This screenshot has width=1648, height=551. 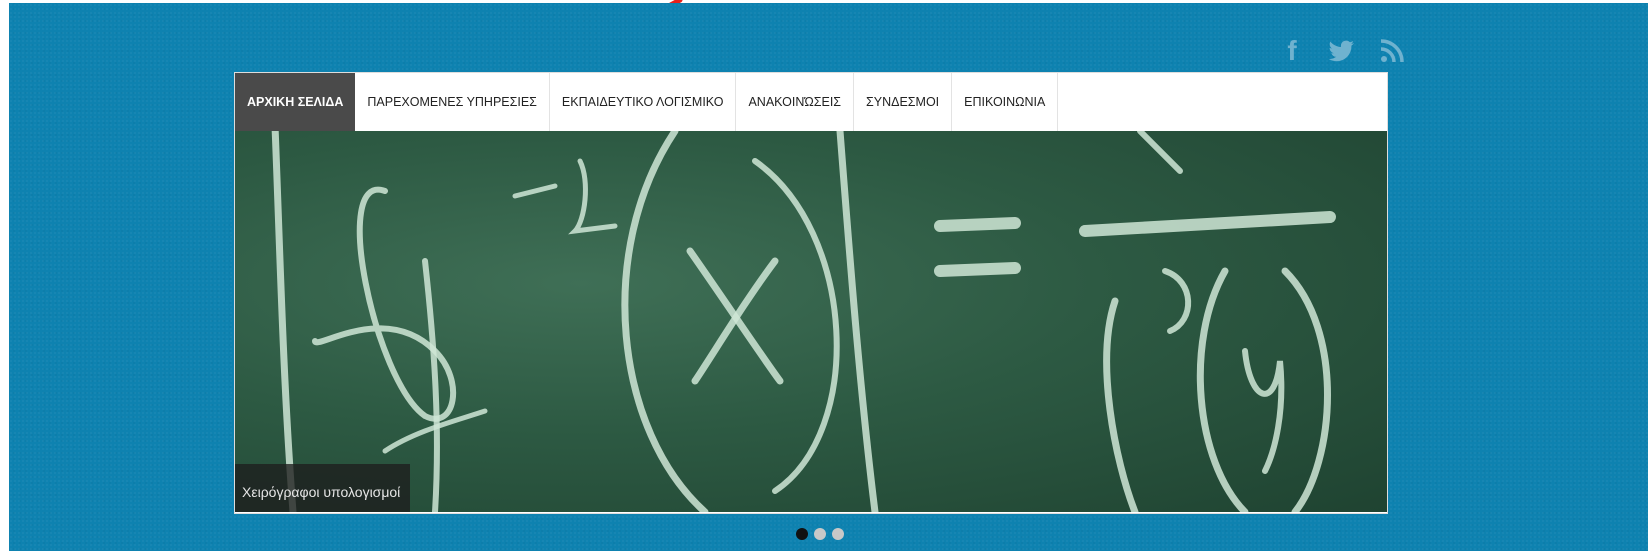 I want to click on slide-caption: Χειρόγραφοι υπολογισμοί, so click(x=323, y=488).